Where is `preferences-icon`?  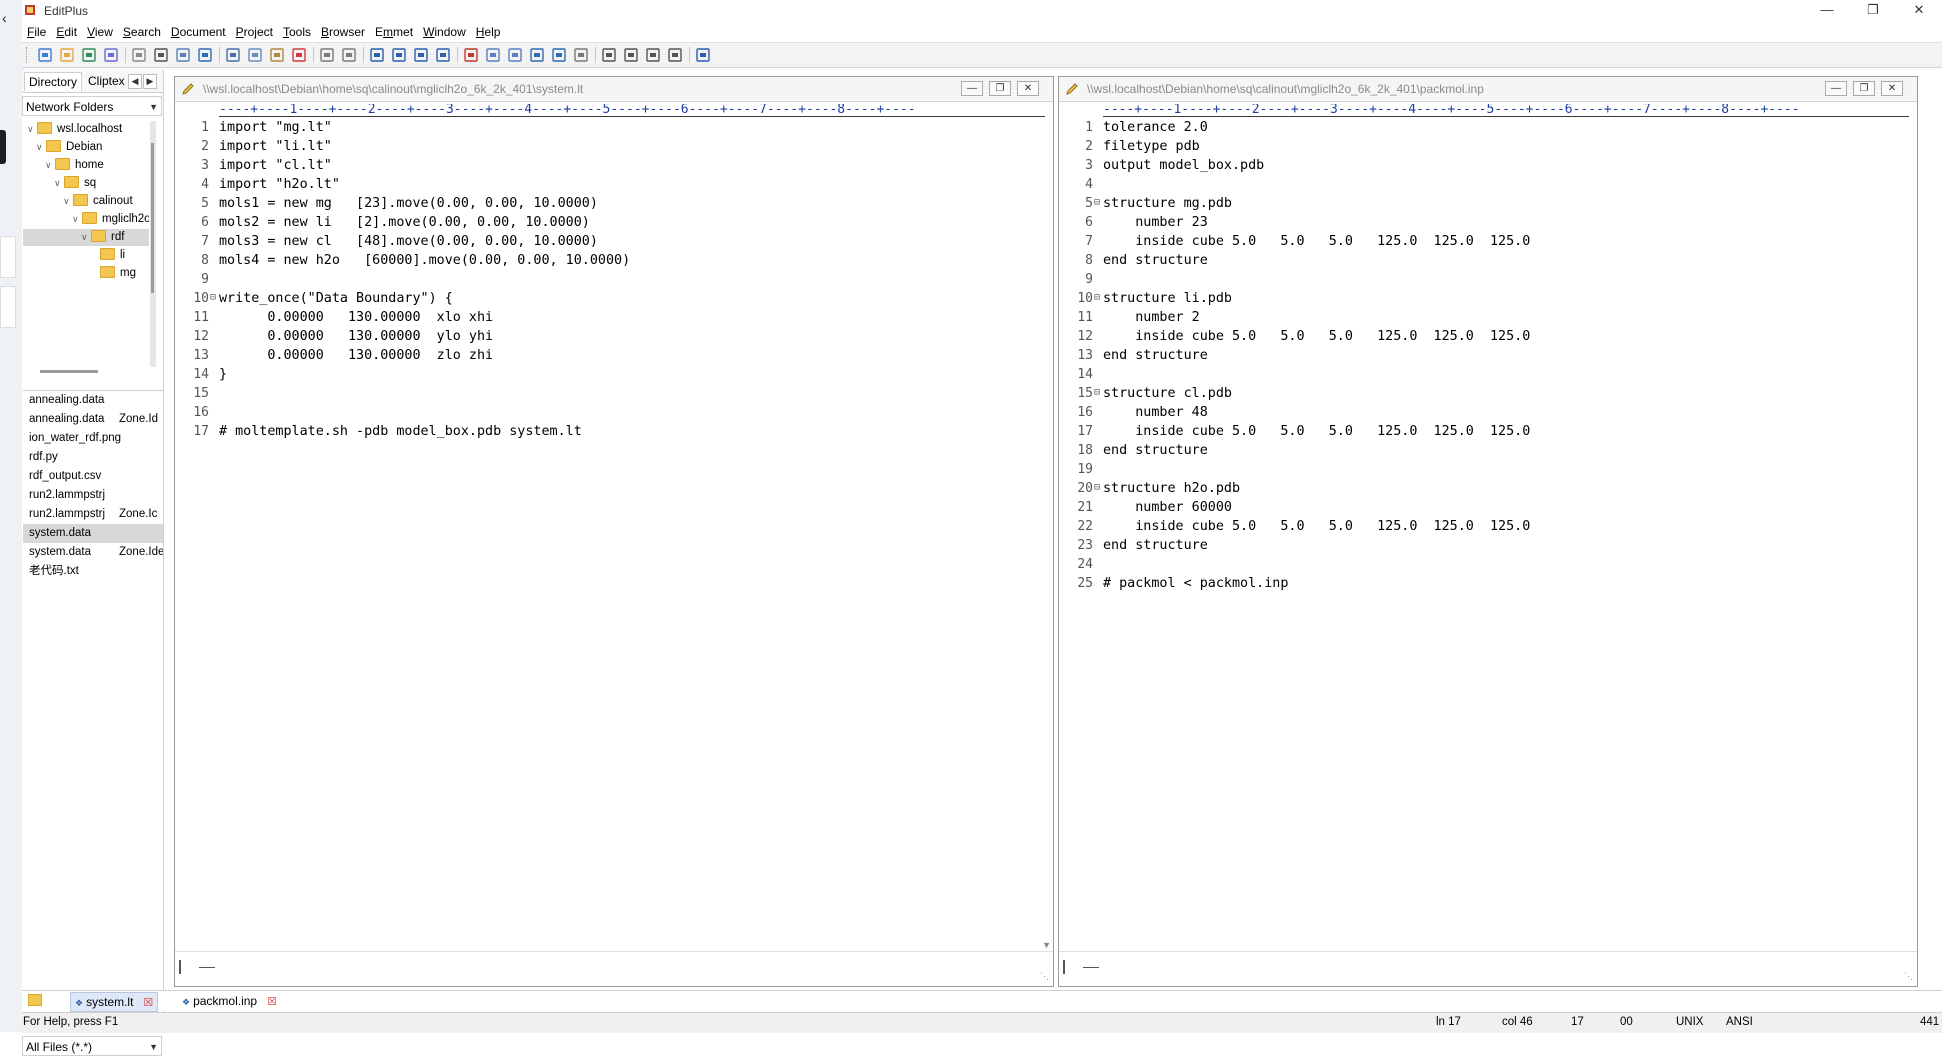 preferences-icon is located at coordinates (581, 55).